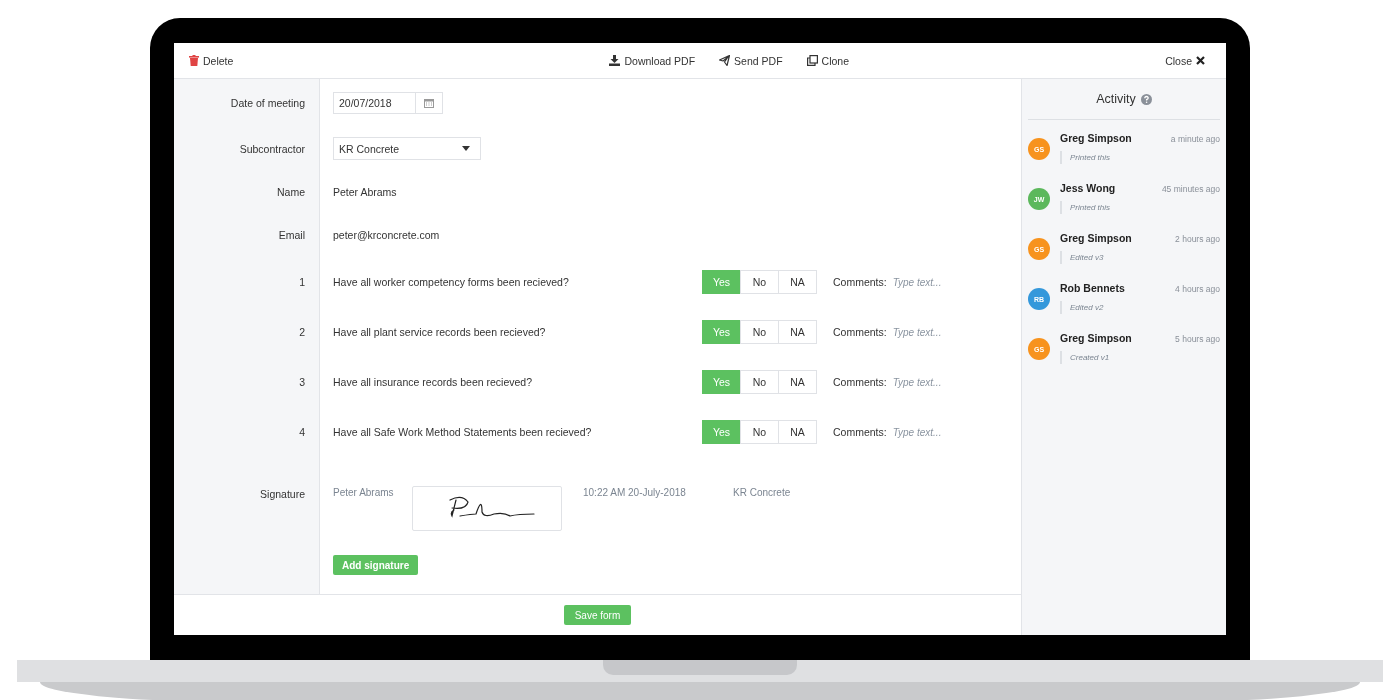 The width and height of the screenshot is (1400, 700). Describe the element at coordinates (267, 102) in the screenshot. I see `field-label: Date of meeting` at that location.